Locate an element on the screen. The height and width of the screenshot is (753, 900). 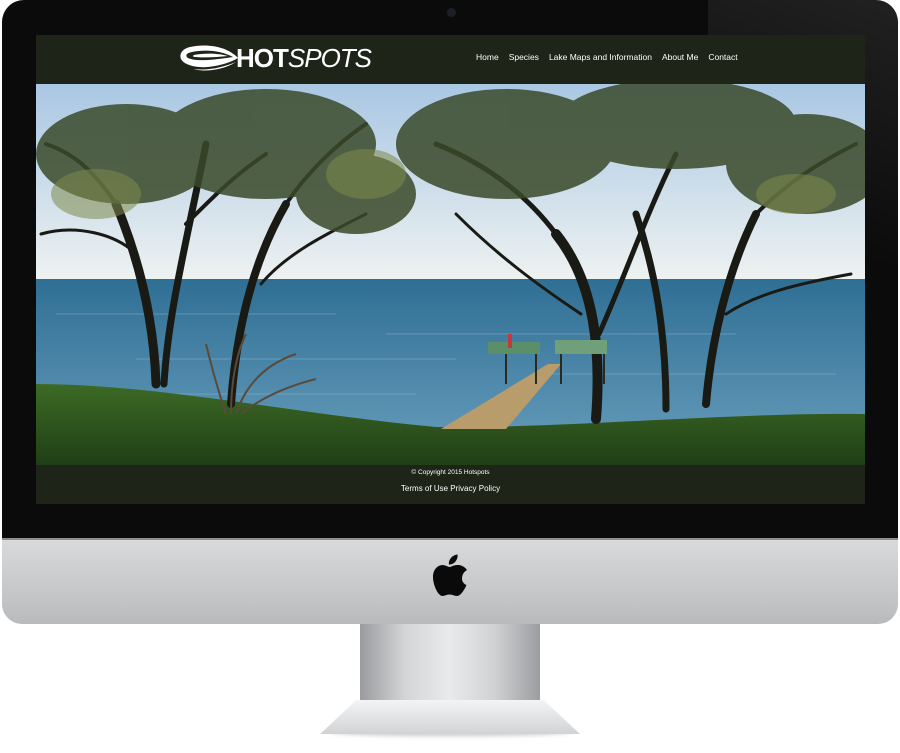
site-logo: HOTSPOTS is located at coordinates (275, 58).